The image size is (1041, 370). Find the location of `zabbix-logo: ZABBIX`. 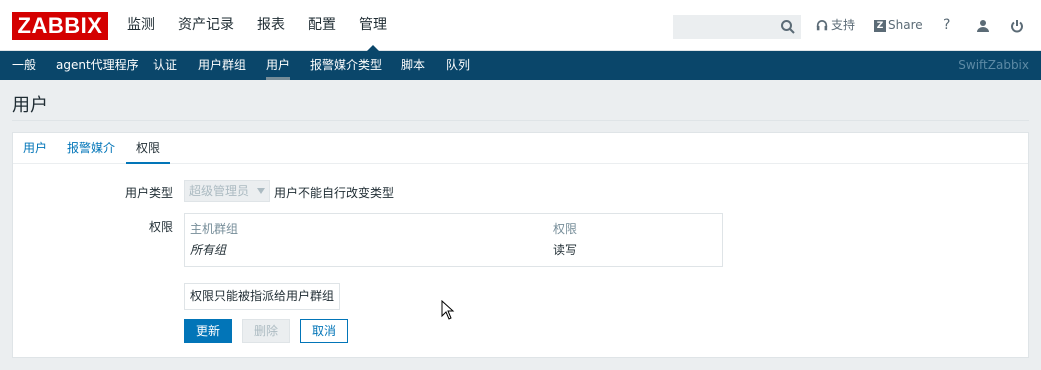

zabbix-logo: ZABBIX is located at coordinates (60, 26).